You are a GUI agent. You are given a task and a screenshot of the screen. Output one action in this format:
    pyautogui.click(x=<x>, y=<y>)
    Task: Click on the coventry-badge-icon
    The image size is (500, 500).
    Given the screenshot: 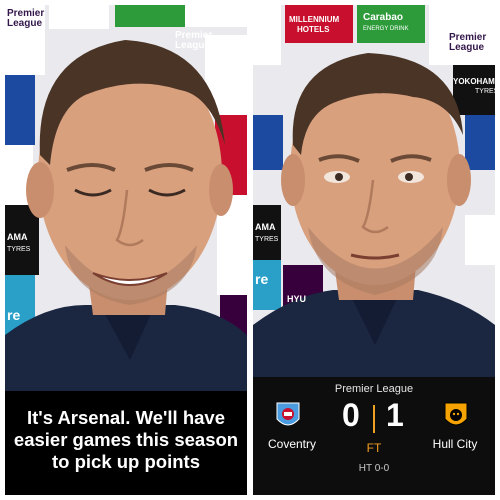 What is the action you would take?
    pyautogui.click(x=288, y=414)
    